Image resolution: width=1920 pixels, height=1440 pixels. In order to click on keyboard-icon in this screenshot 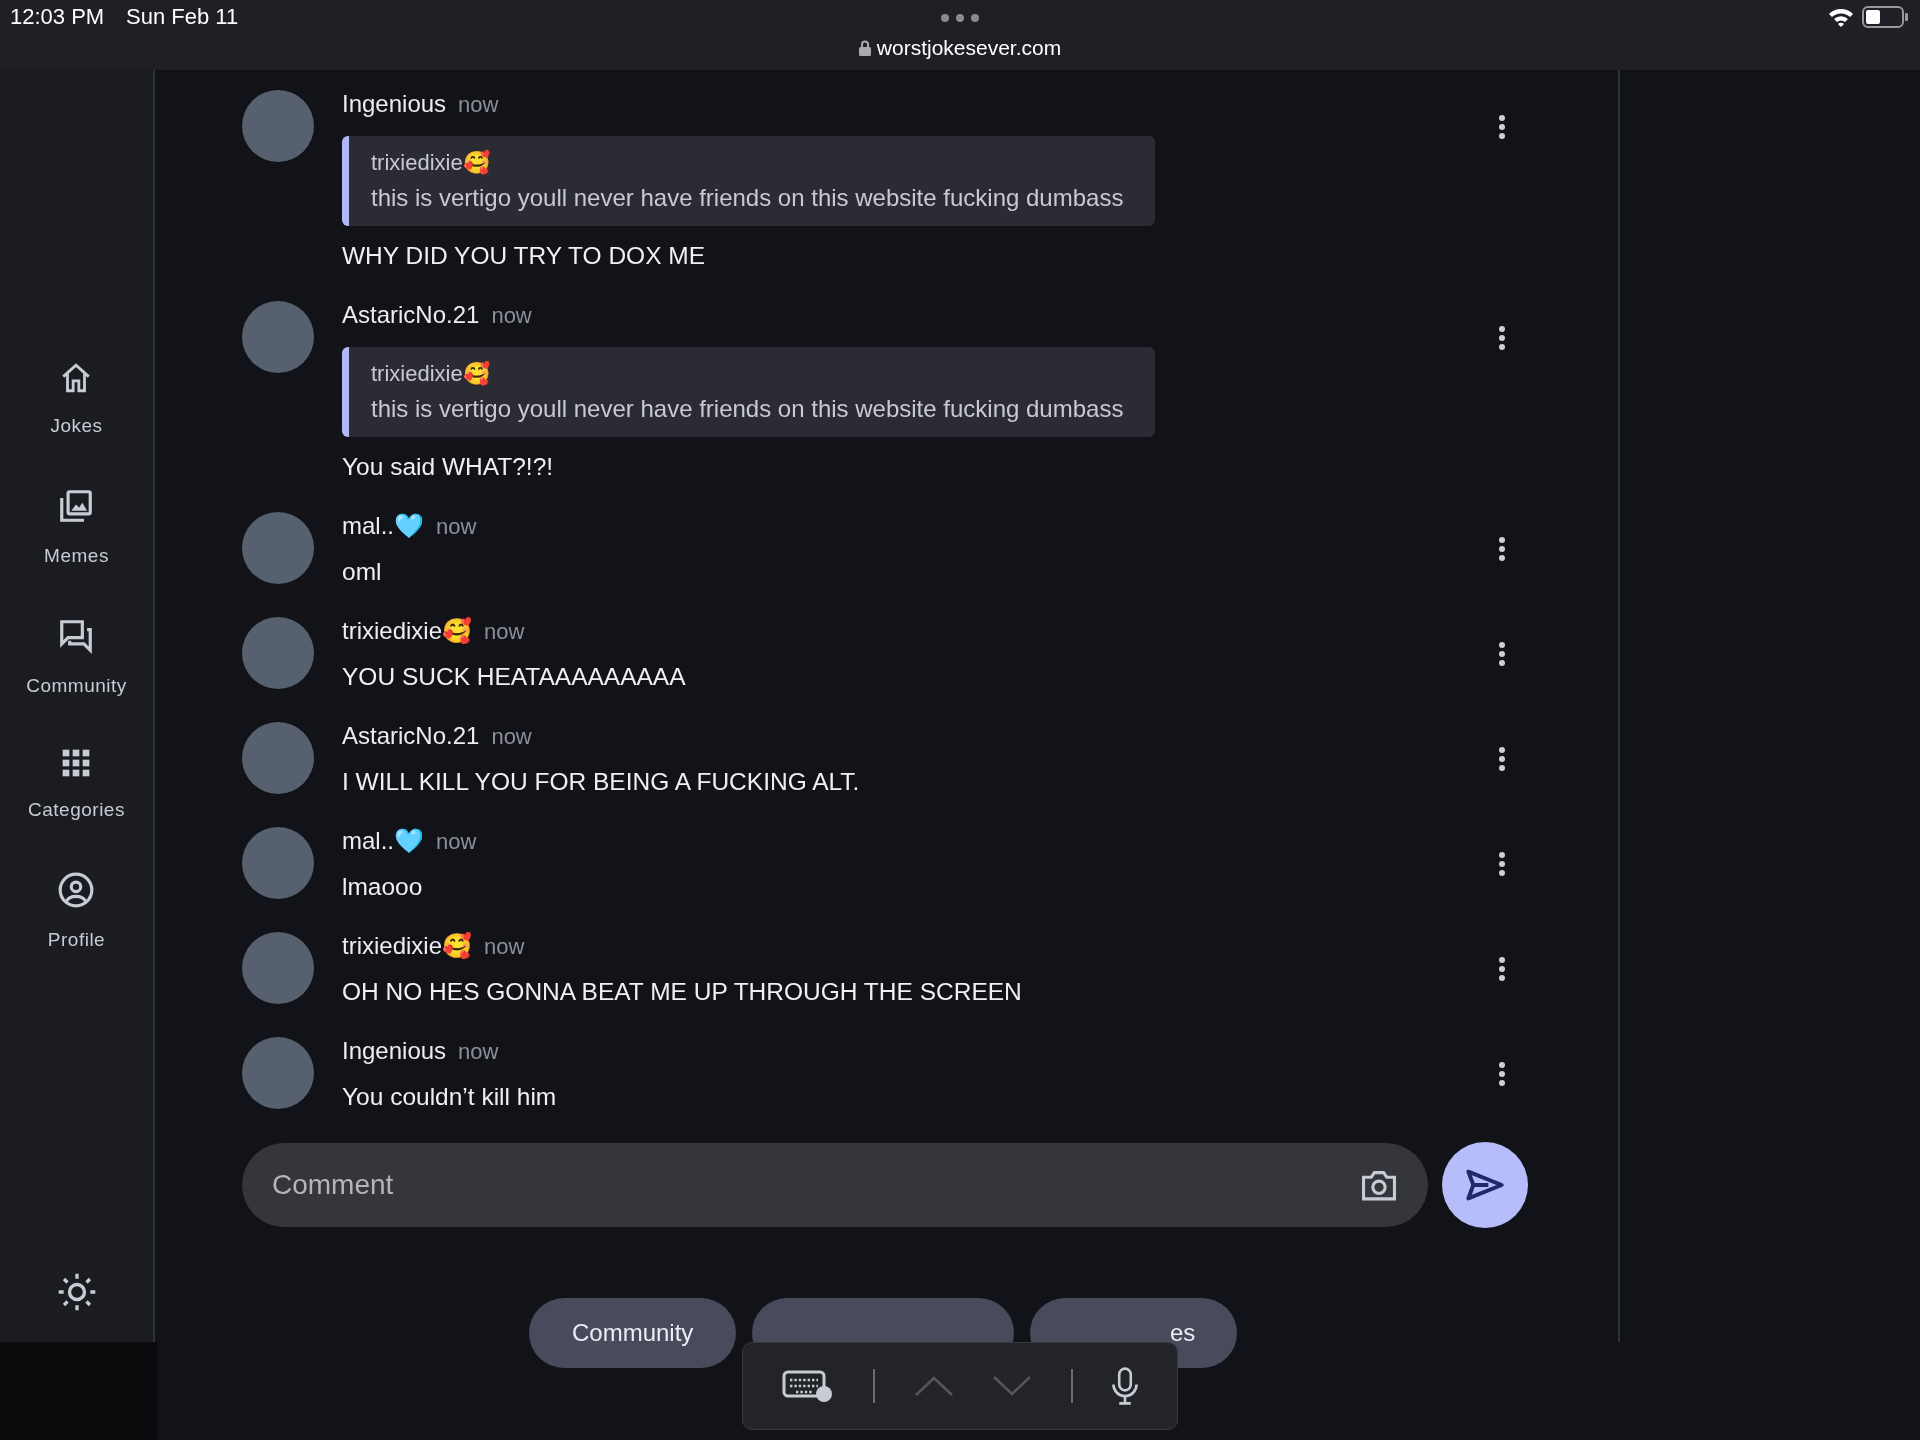, I will do `click(808, 1386)`.